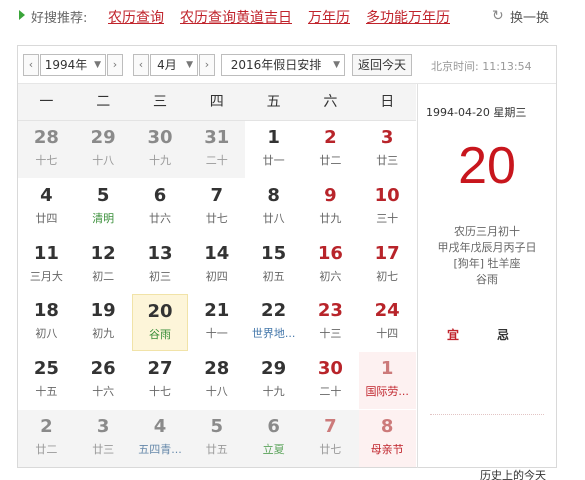  I want to click on swap-button: ↻ 换一换, so click(520, 16).